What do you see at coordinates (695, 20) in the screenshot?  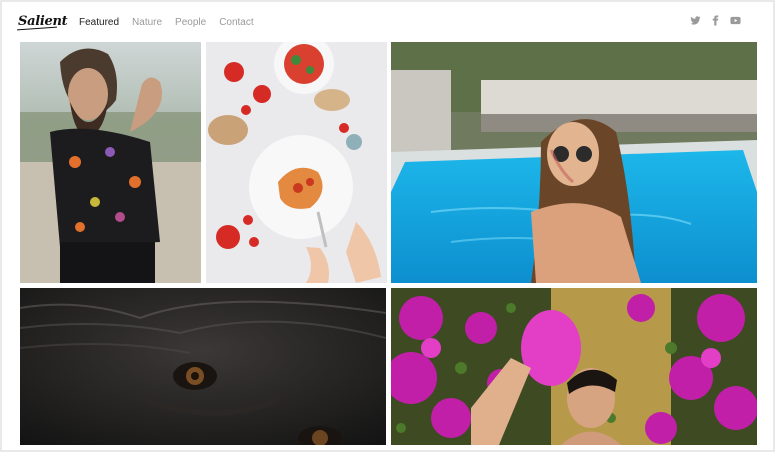 I see `twitter-icon` at bounding box center [695, 20].